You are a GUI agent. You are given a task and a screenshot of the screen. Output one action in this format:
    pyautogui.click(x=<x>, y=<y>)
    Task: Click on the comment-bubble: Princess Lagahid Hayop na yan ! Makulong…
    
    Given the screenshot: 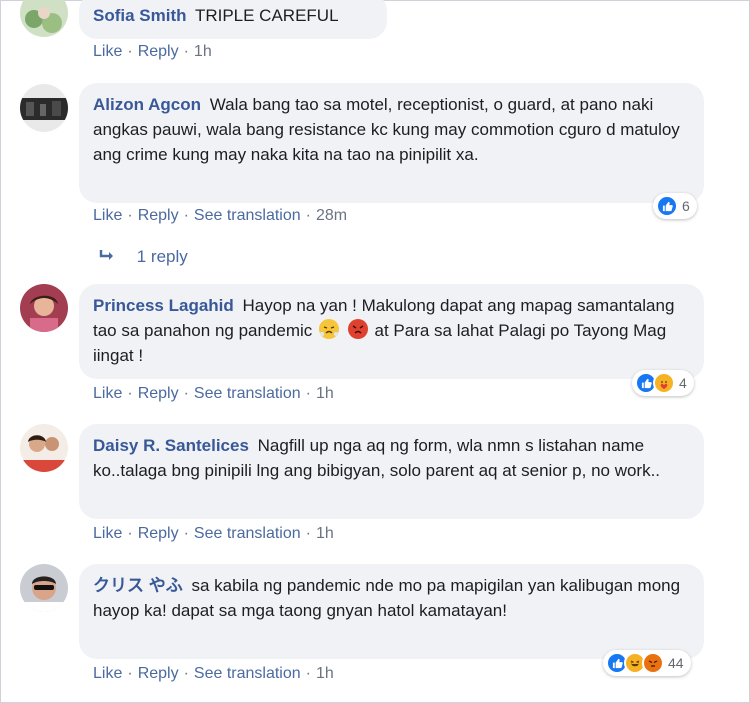 What is the action you would take?
    pyautogui.click(x=391, y=331)
    